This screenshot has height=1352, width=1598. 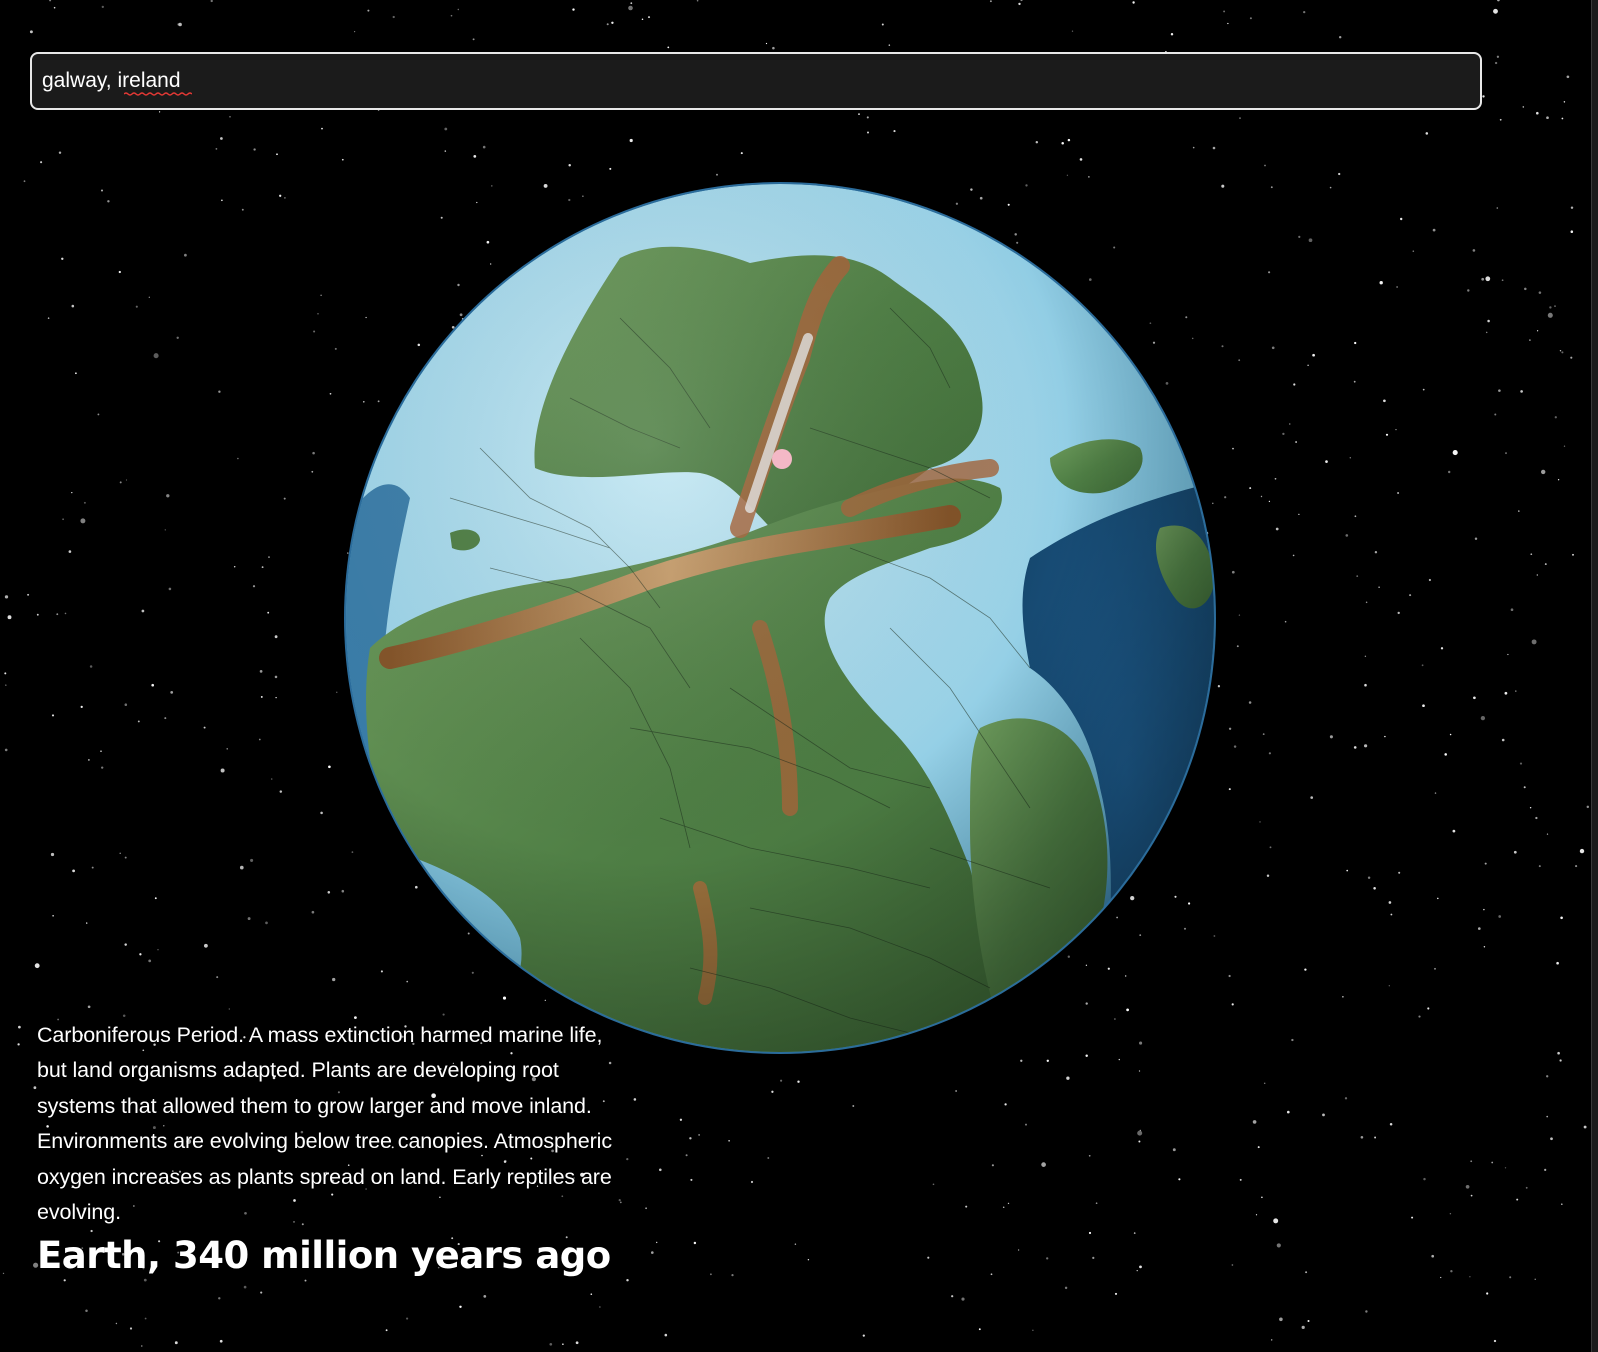 I want to click on location-search-input, so click(x=756, y=81).